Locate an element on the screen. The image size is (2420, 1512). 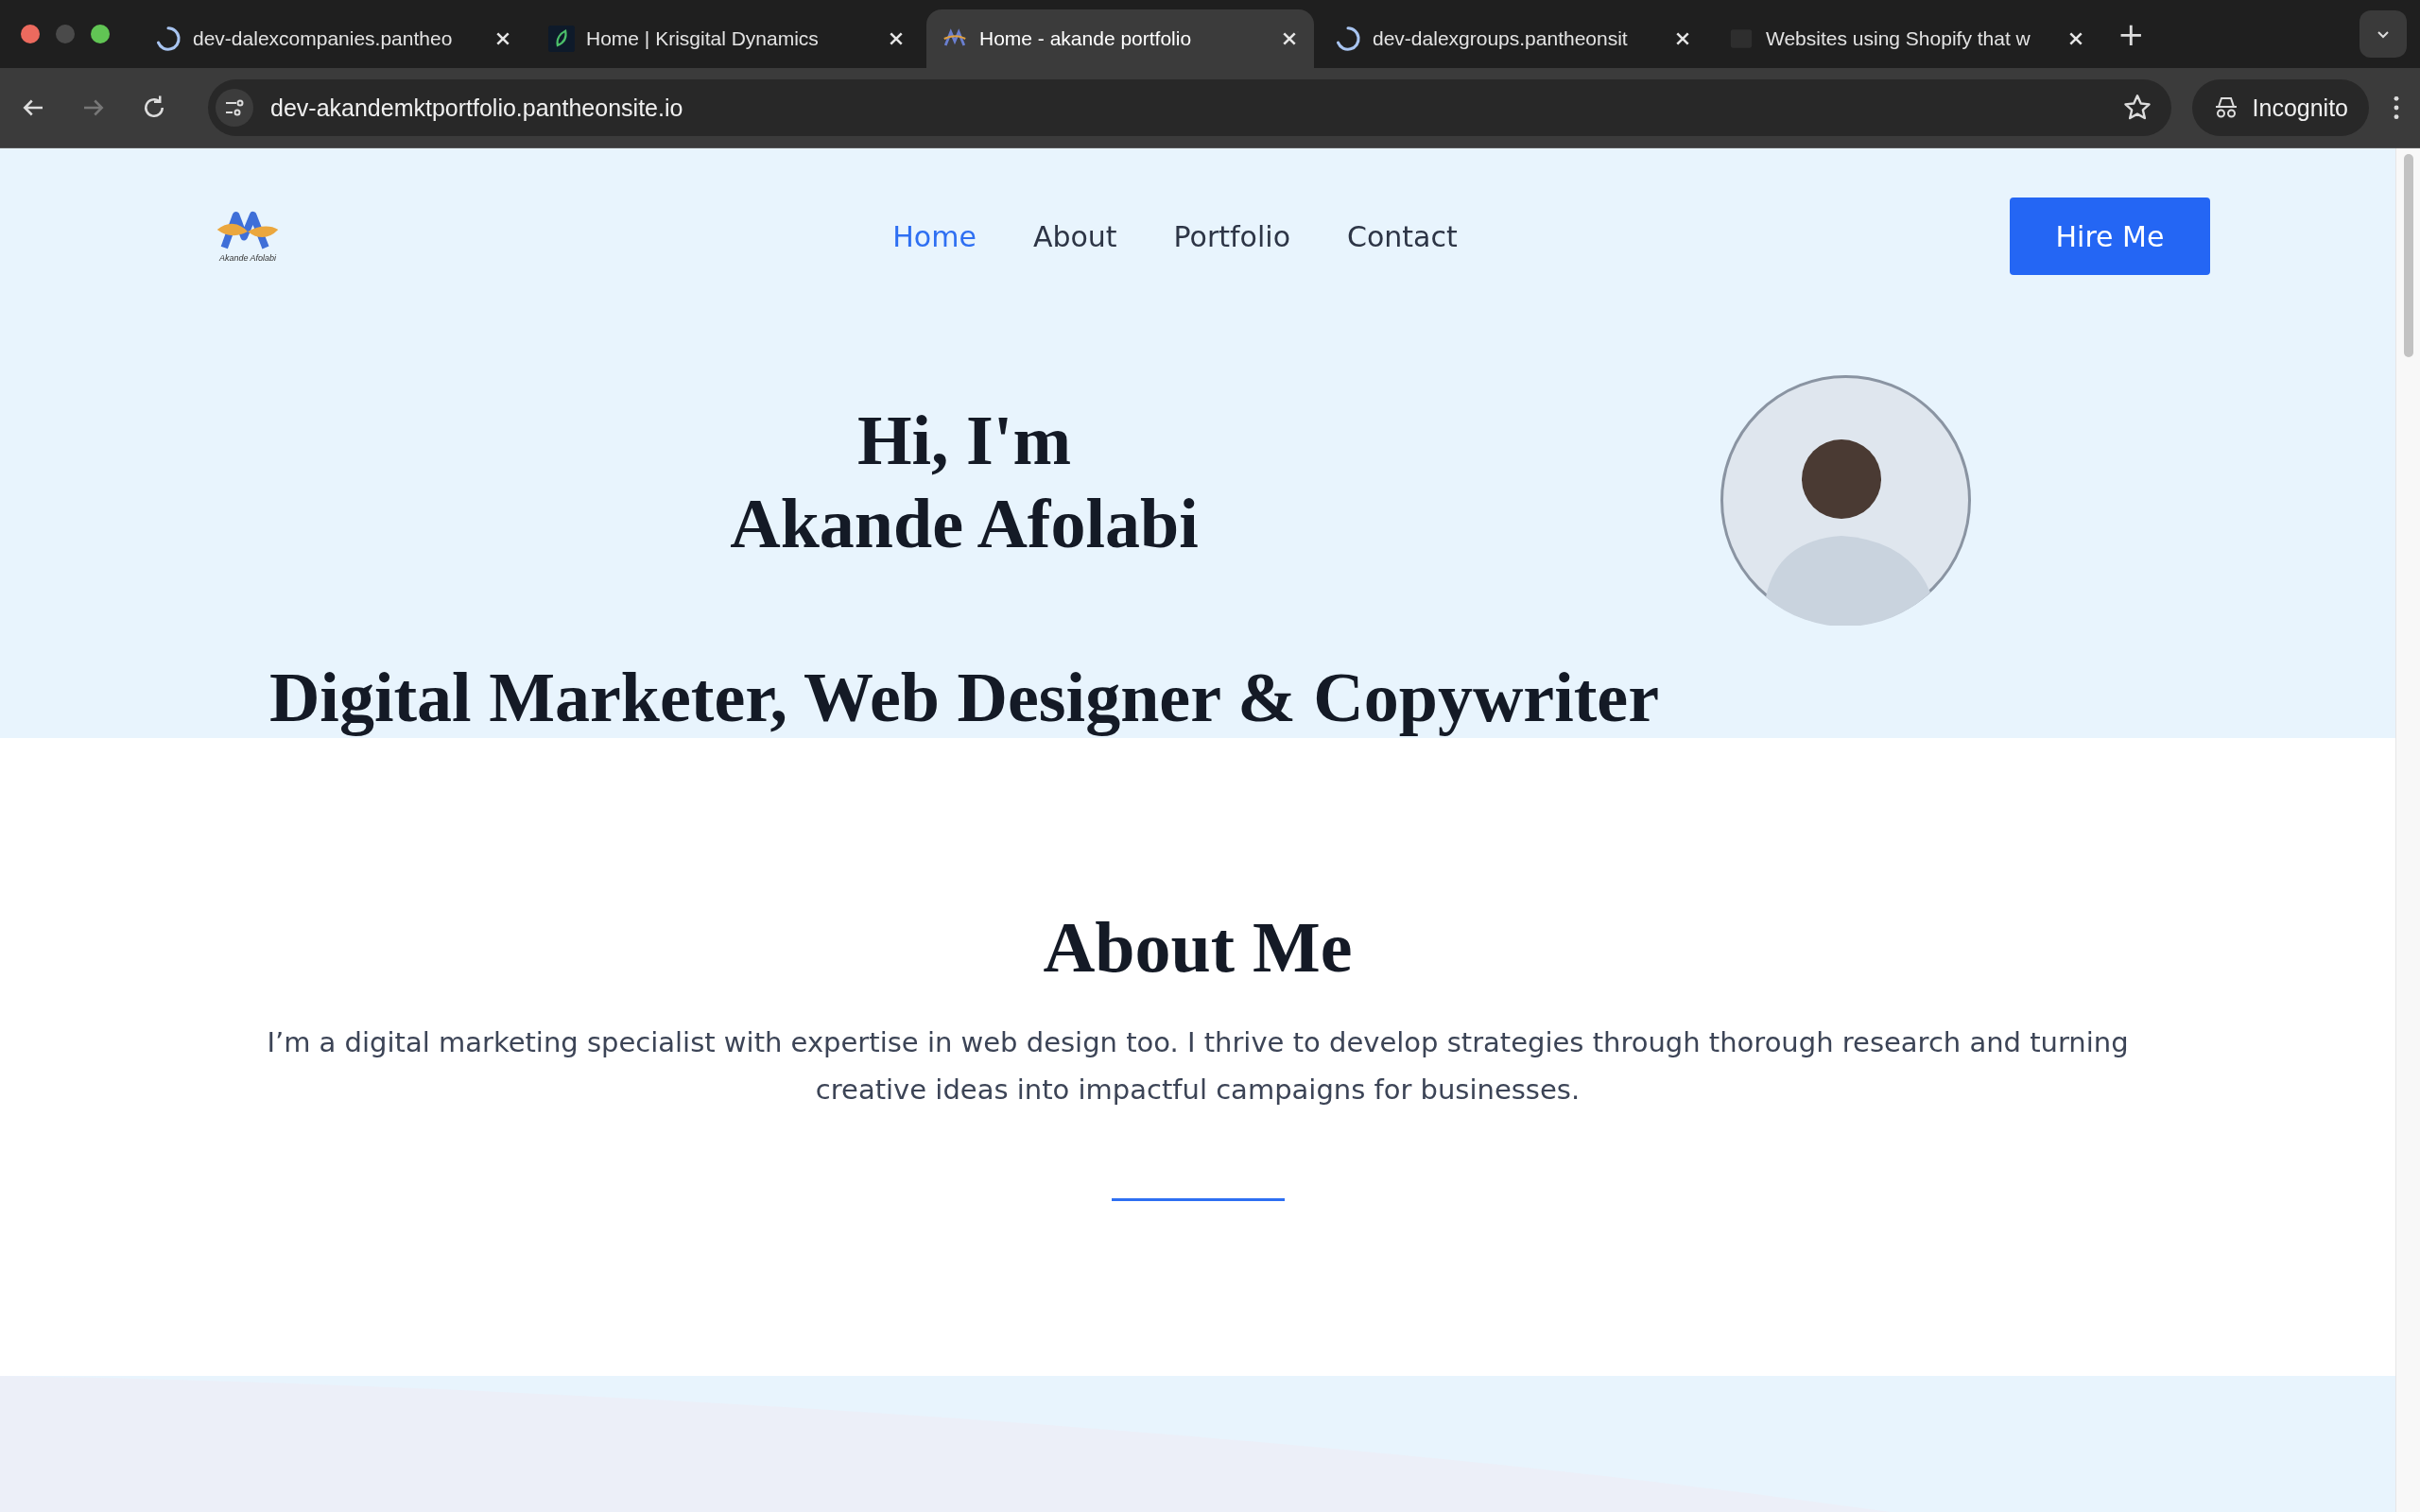
scrollbar is located at coordinates (2408, 830).